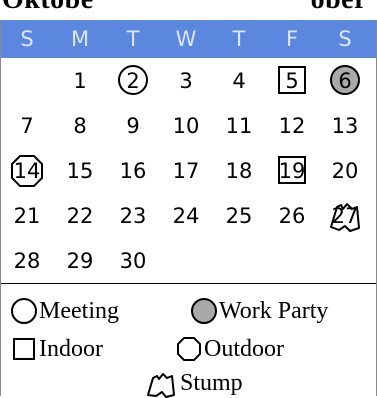 Image resolution: width=377 pixels, height=398 pixels. I want to click on day-number: 30, so click(133, 261).